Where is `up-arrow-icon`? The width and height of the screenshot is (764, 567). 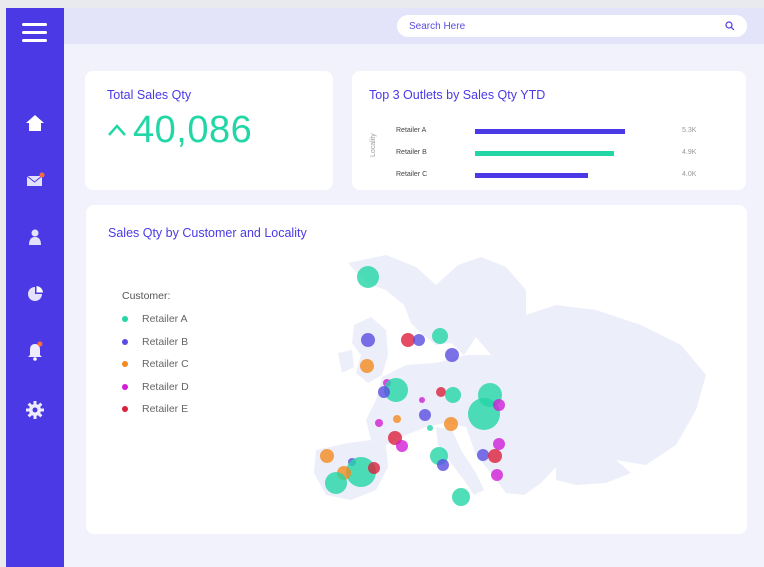
up-arrow-icon is located at coordinates (117, 130).